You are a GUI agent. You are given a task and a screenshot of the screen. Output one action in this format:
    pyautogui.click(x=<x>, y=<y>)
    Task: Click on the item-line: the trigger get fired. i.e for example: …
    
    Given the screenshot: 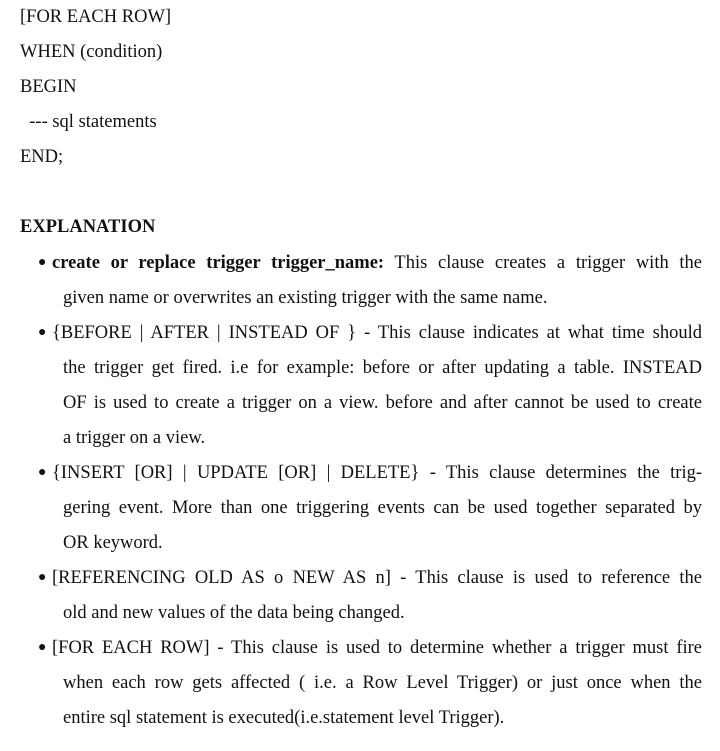 What is the action you would take?
    pyautogui.click(x=382, y=368)
    